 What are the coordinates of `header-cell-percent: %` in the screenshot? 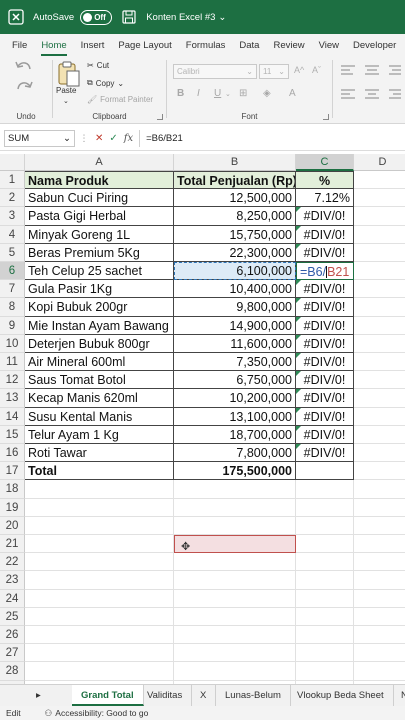 It's located at (325, 180).